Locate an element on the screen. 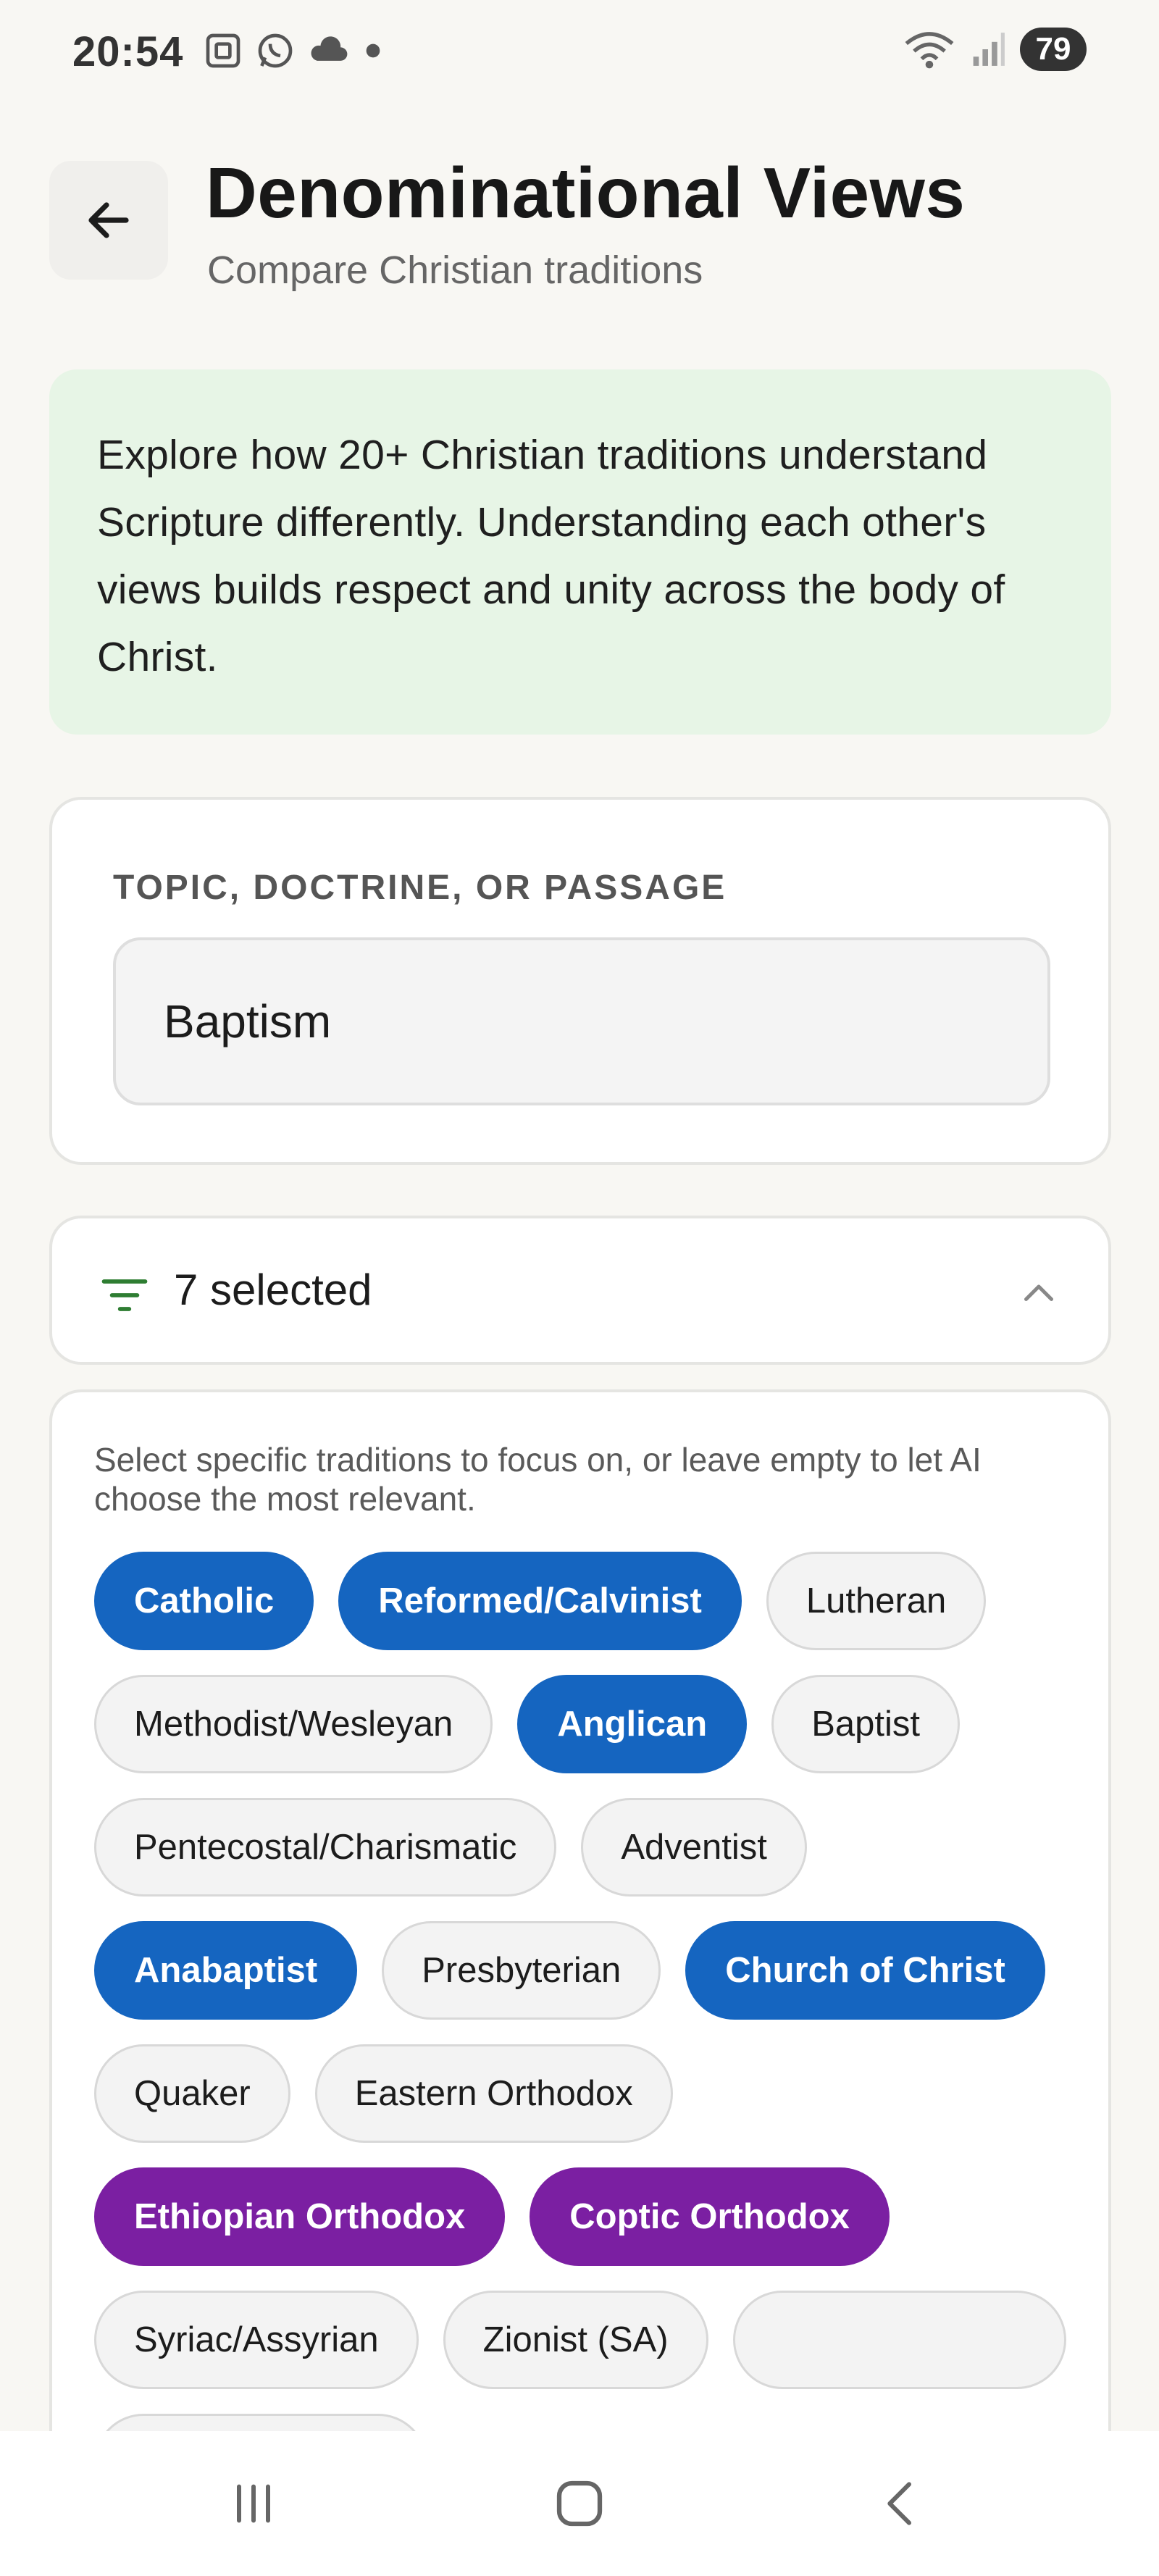 This screenshot has height=2576, width=1159. page-title: Denominational Views is located at coordinates (586, 193).